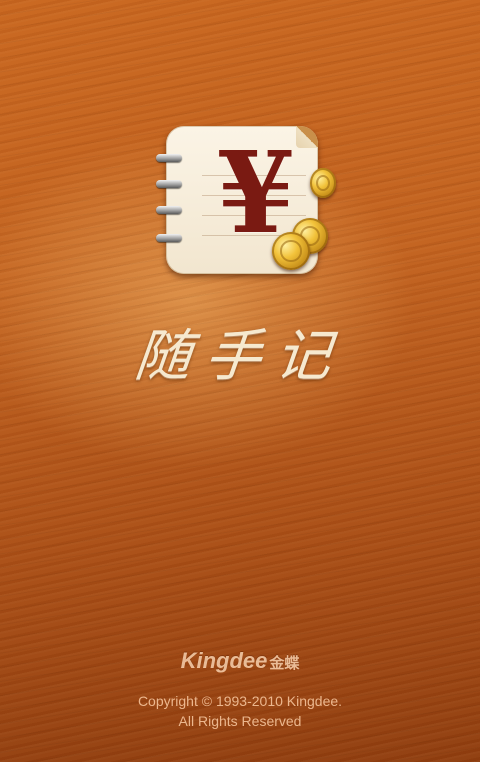 The image size is (480, 762). I want to click on app-icon: ¥, so click(246, 201).